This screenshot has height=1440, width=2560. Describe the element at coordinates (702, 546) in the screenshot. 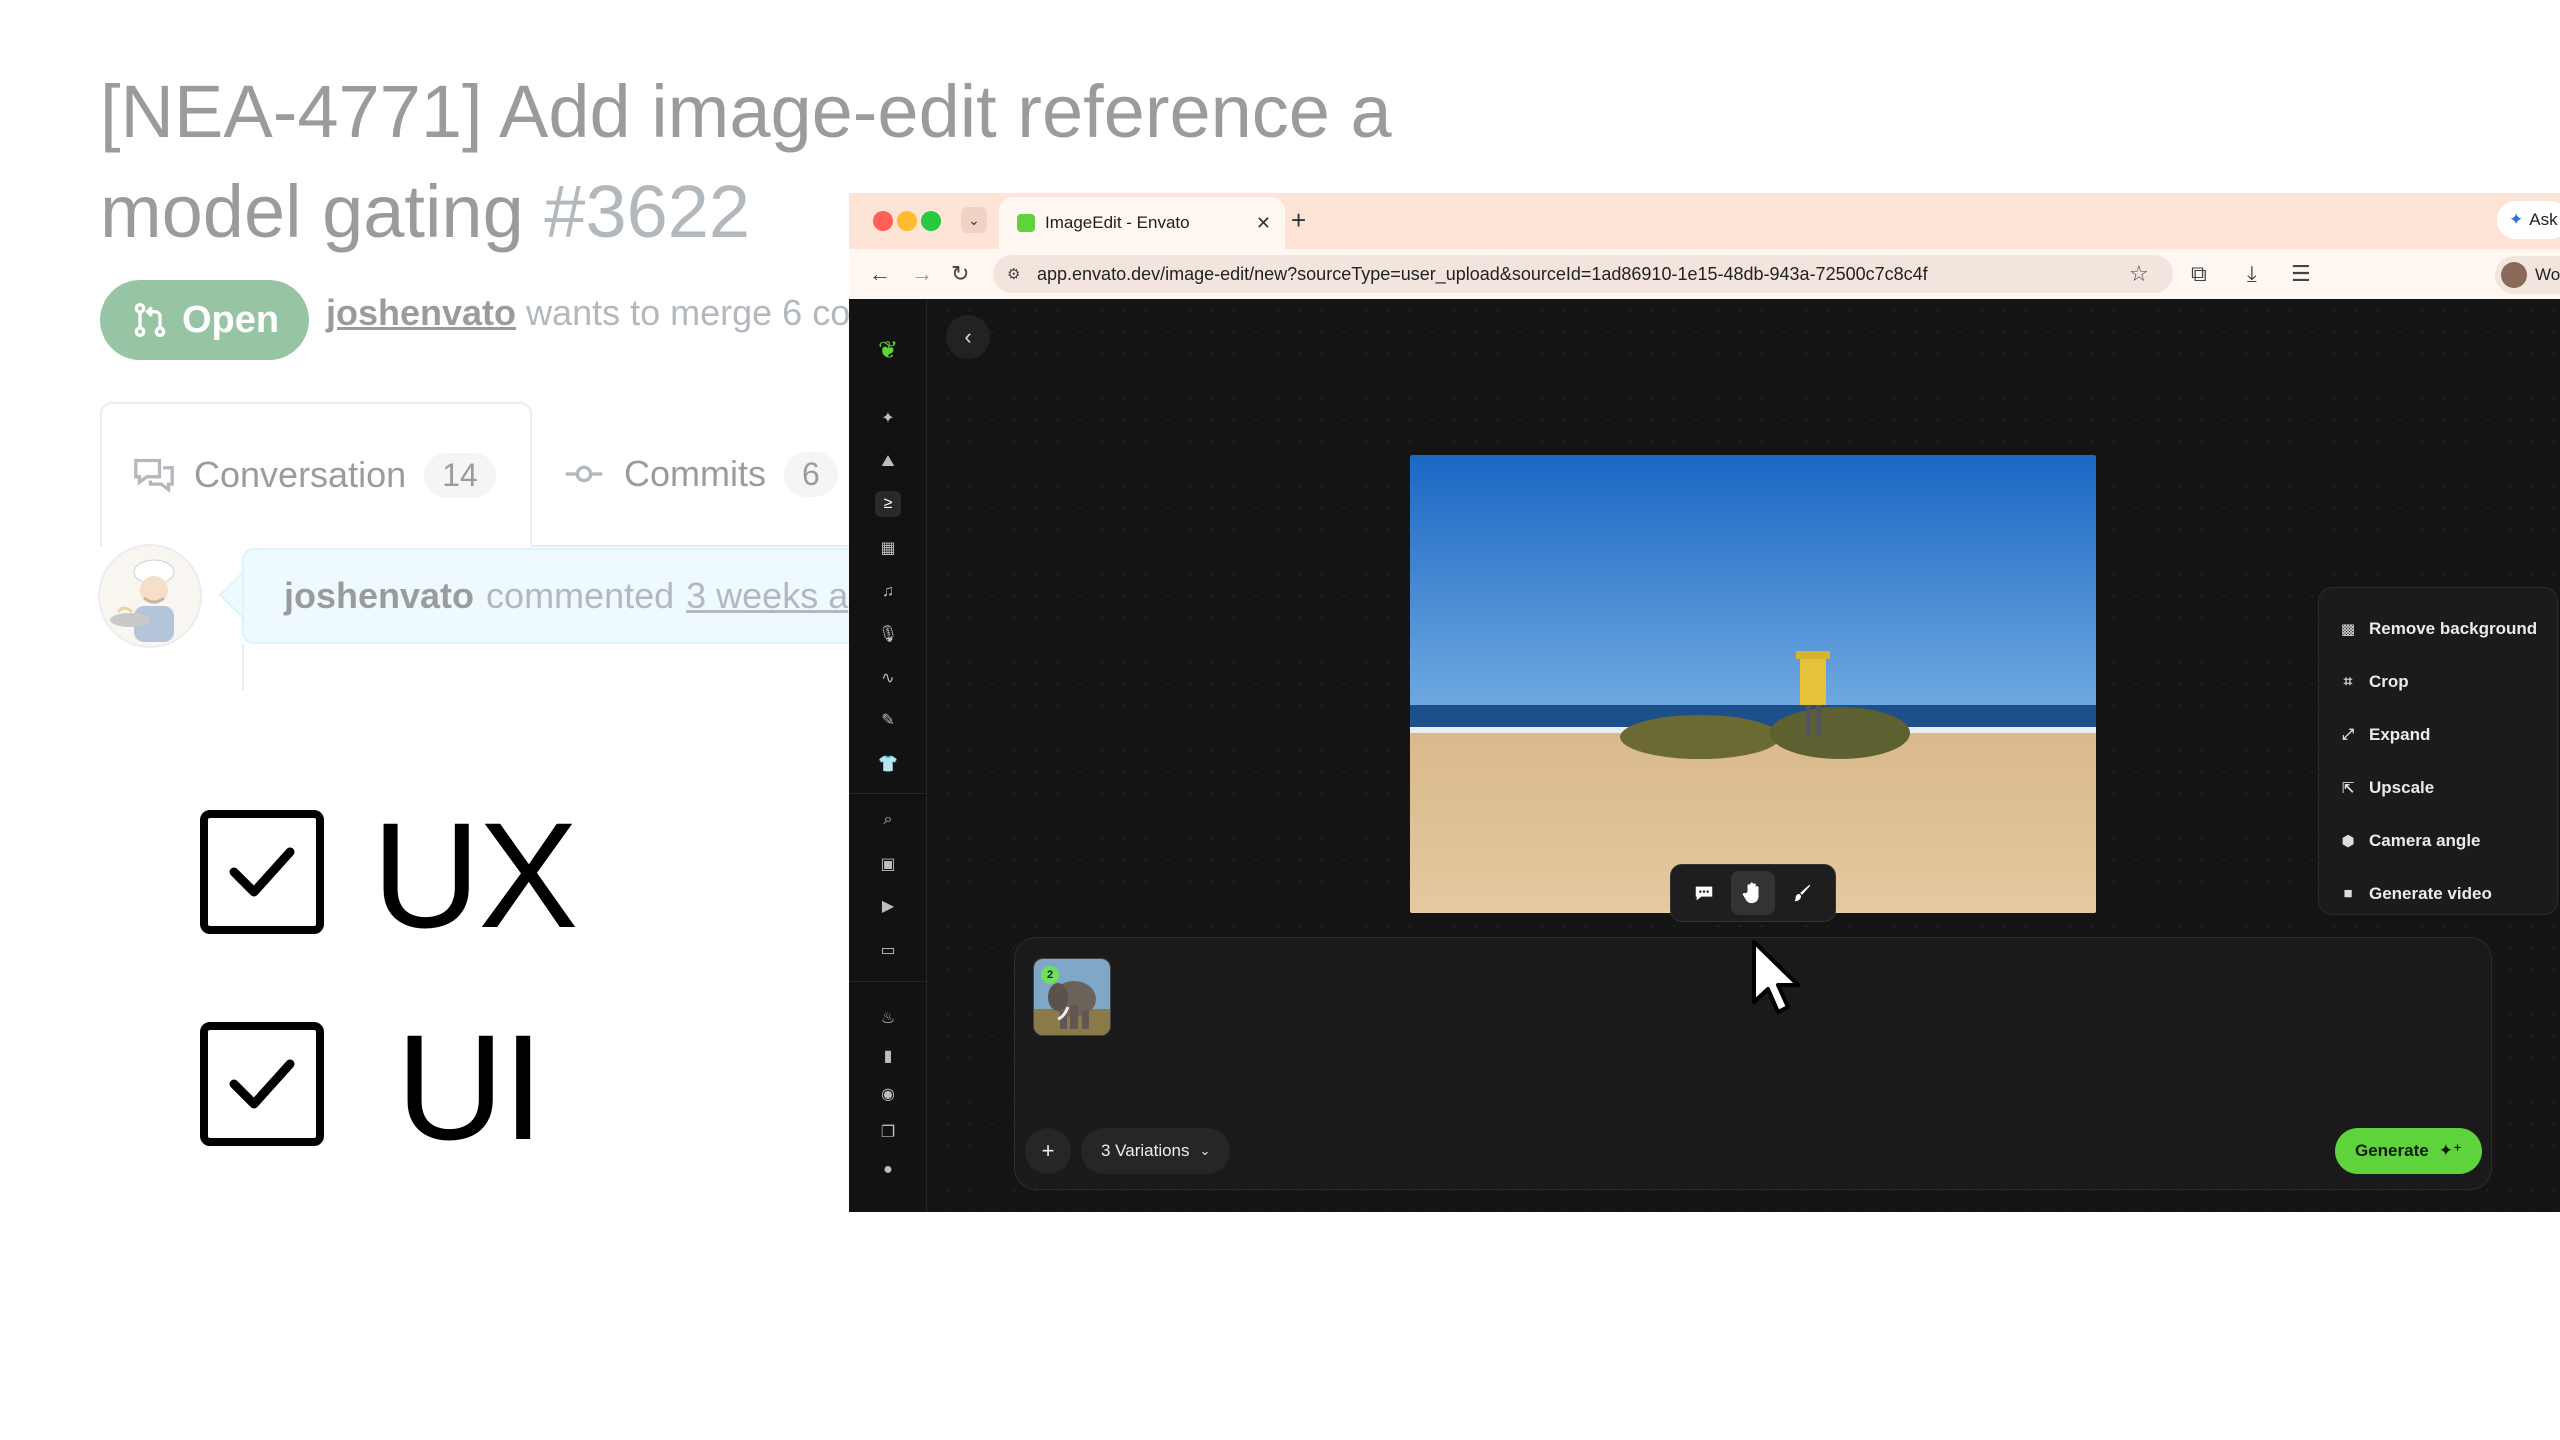

I see `tab-divider` at that location.